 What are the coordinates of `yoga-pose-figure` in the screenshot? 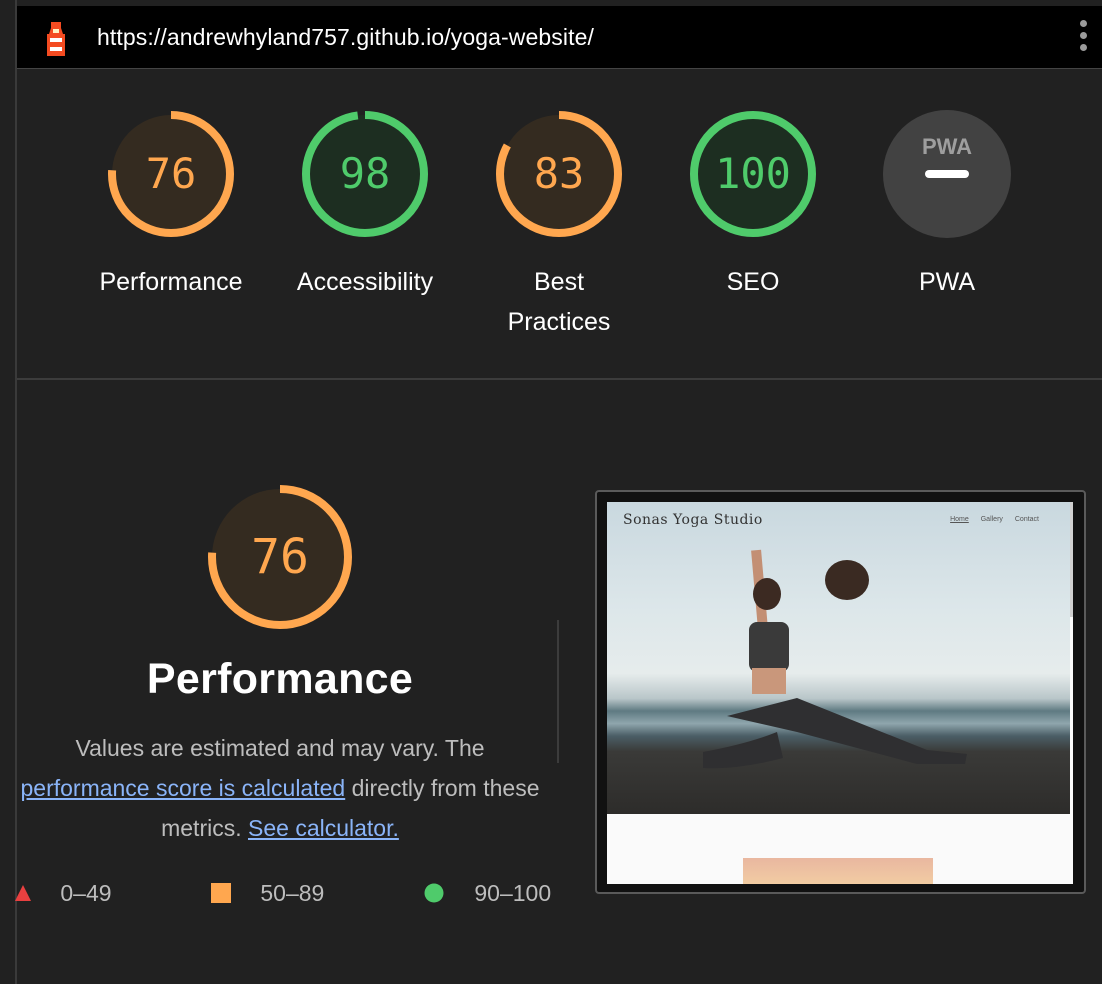 It's located at (835, 659).